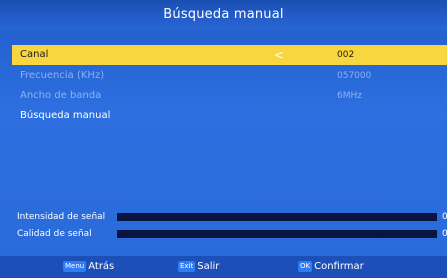 The image size is (447, 278). Describe the element at coordinates (61, 217) in the screenshot. I see `signal-strength-label: Intensidad de señal` at that location.